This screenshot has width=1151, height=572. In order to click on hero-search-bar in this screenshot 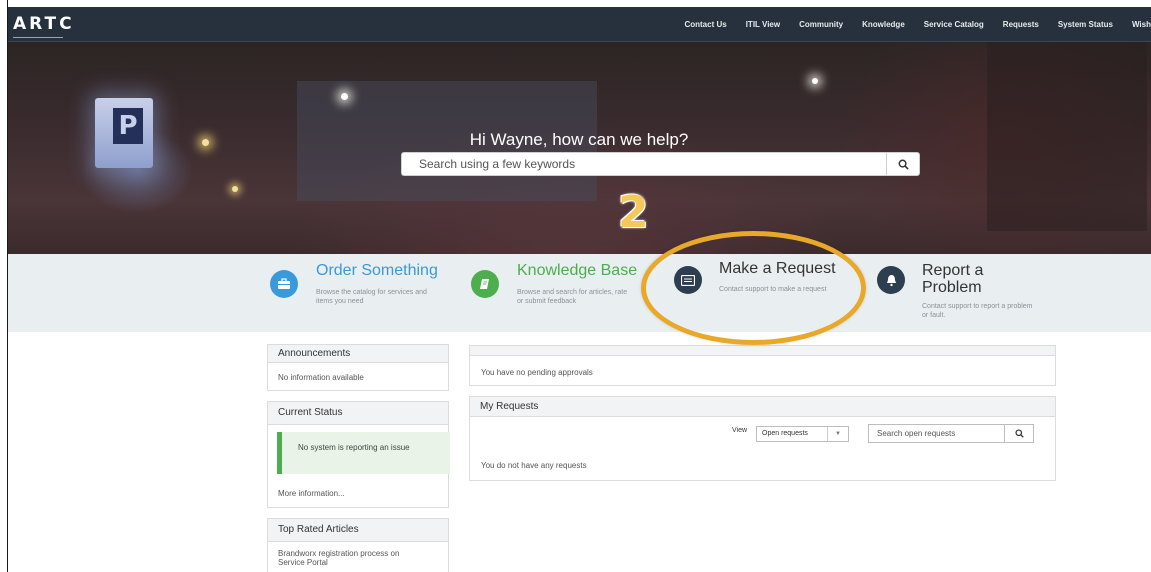, I will do `click(660, 164)`.